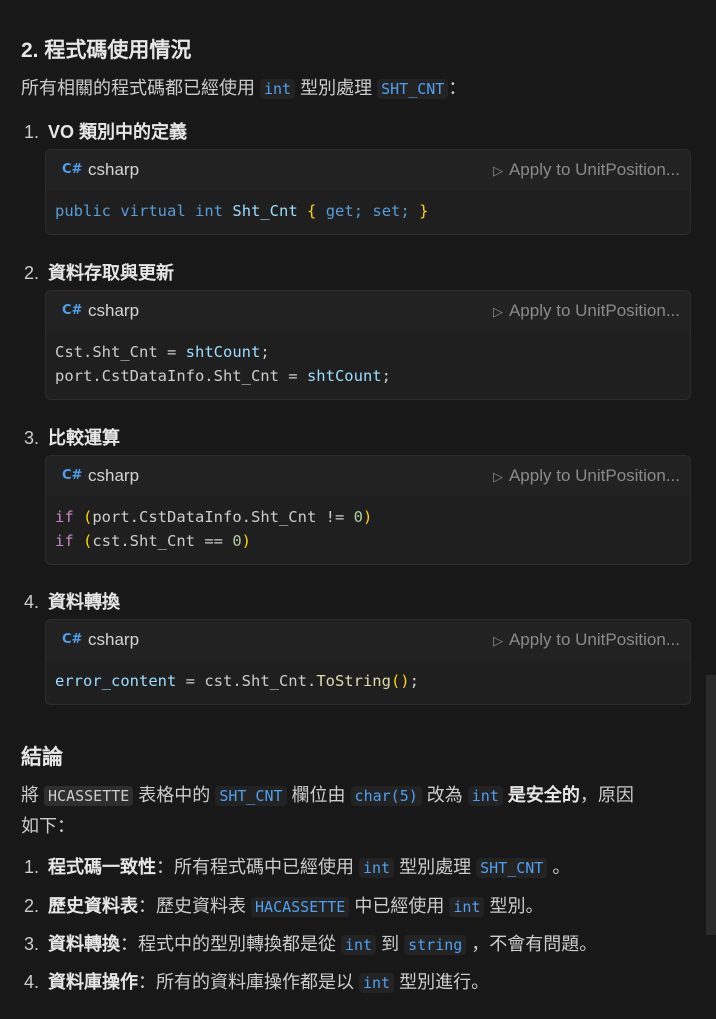  Describe the element at coordinates (257, 867) in the screenshot. I see `text: ：所有程式碼中已經使用` at that location.